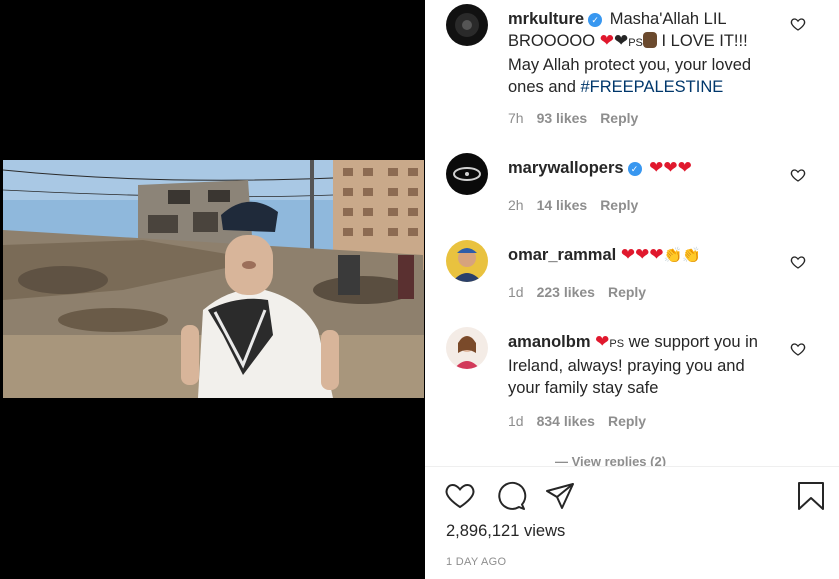 The image size is (839, 579). I want to click on comment-username: omar_rammal, so click(562, 255).